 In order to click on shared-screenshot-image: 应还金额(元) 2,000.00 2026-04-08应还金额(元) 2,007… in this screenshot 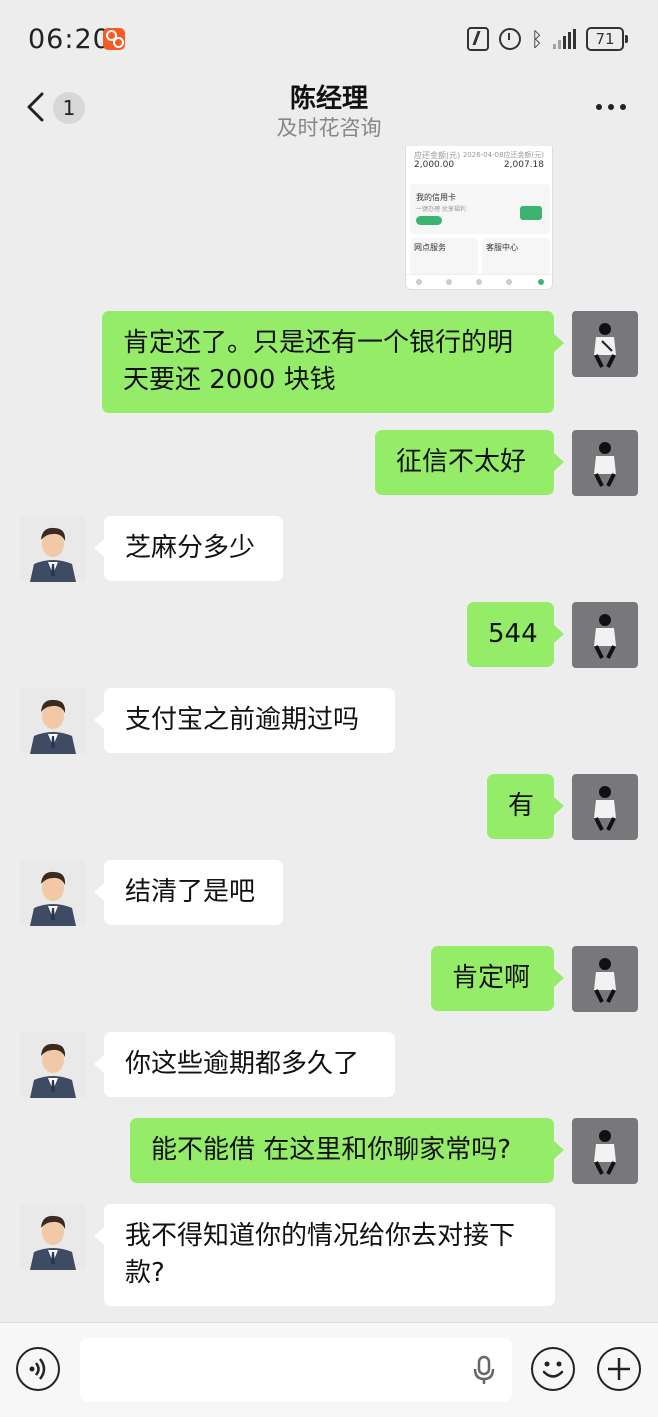, I will do `click(479, 218)`.